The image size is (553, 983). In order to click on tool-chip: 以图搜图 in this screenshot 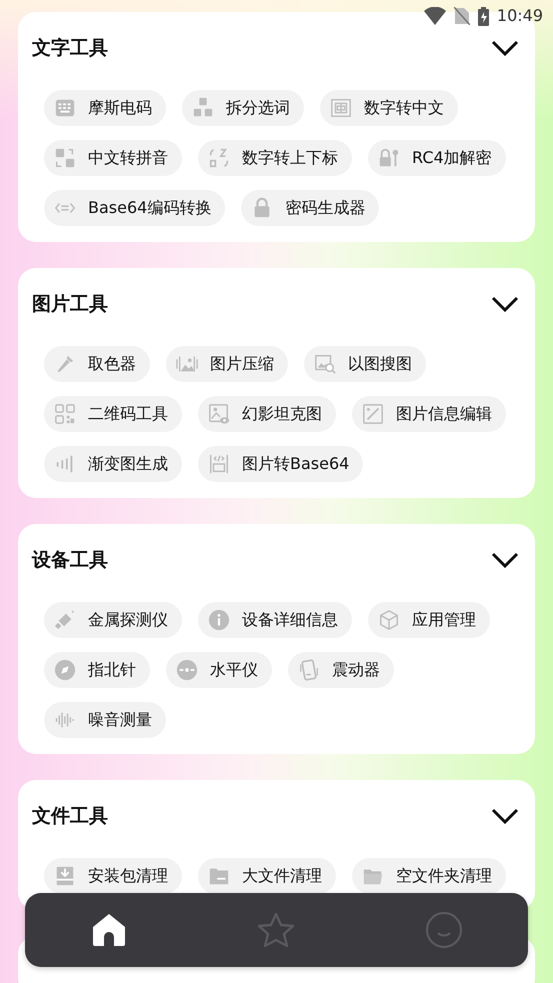, I will do `click(365, 364)`.